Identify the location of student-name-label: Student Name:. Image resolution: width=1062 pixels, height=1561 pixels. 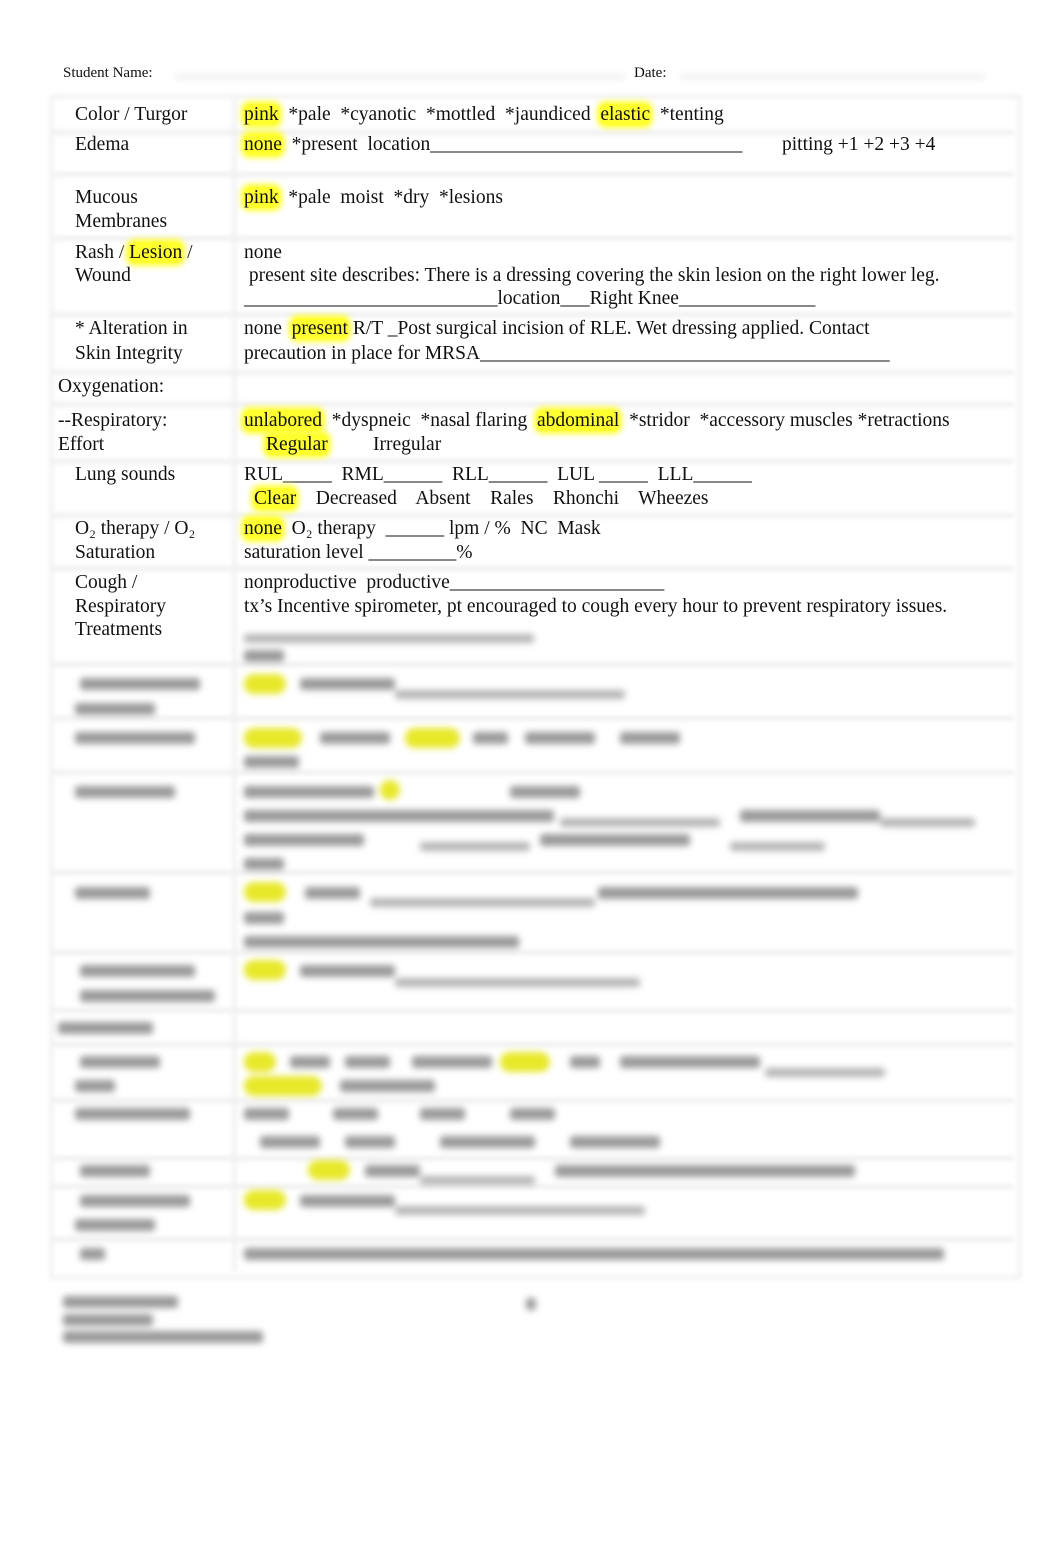
(108, 73).